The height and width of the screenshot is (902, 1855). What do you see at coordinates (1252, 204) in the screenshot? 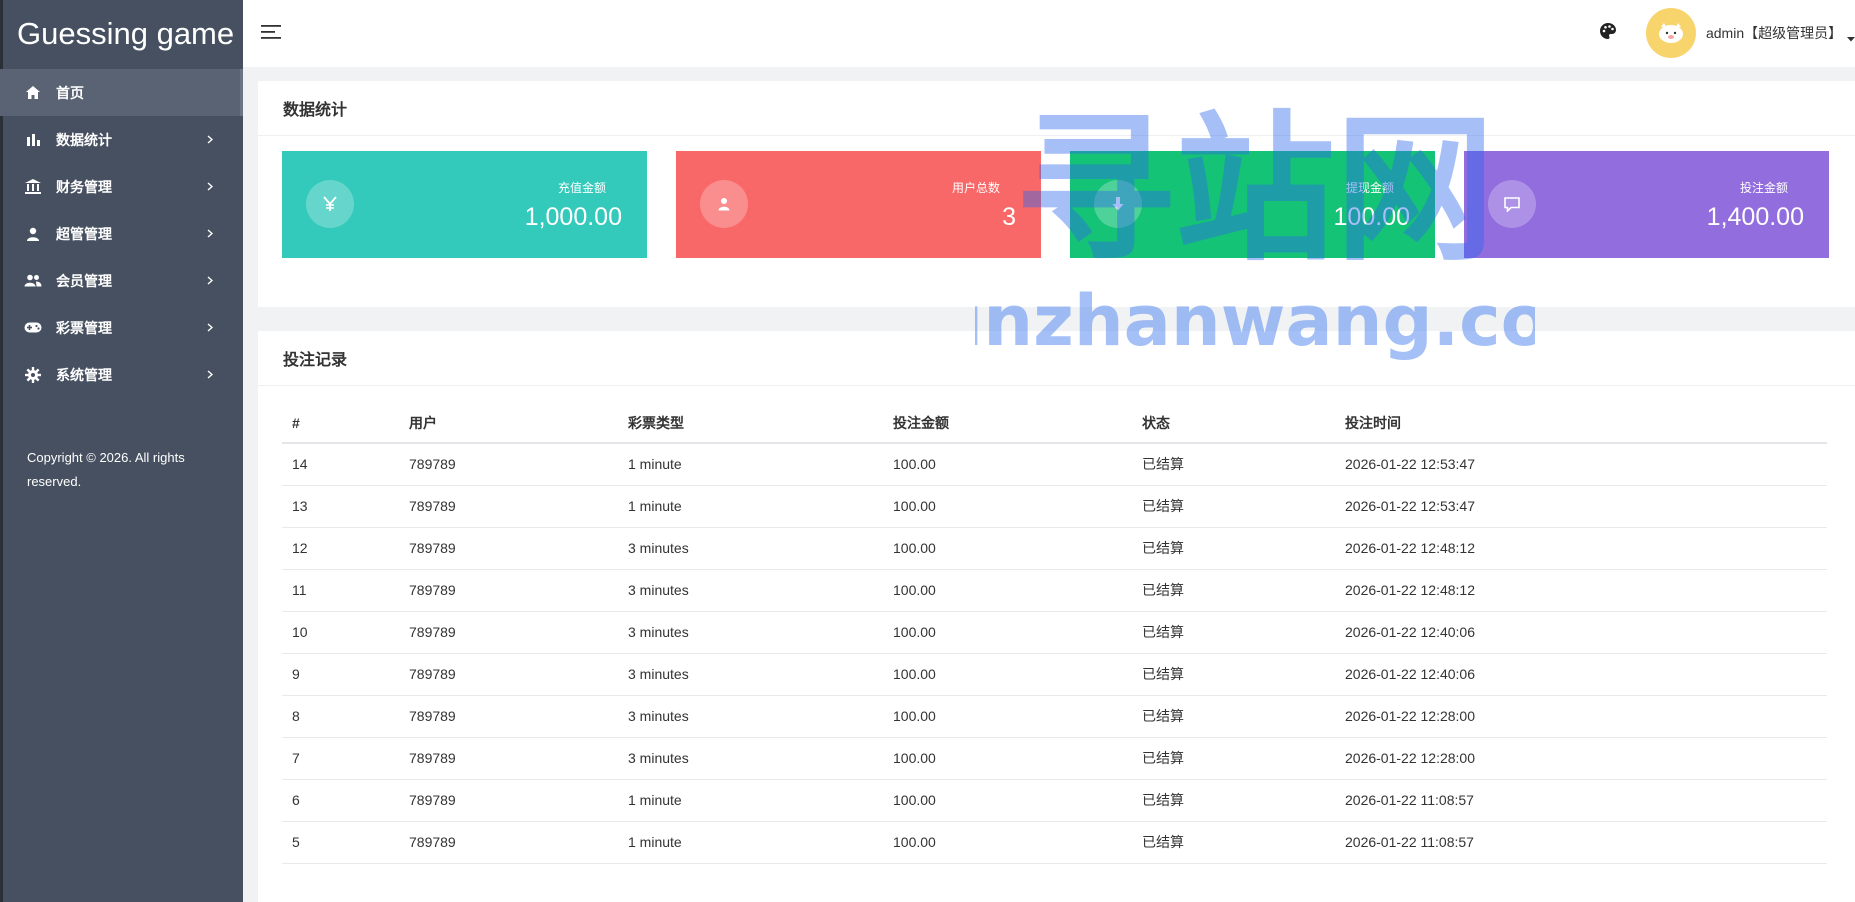
I see `stat-card-withdraw: 提现金额 100.00` at bounding box center [1252, 204].